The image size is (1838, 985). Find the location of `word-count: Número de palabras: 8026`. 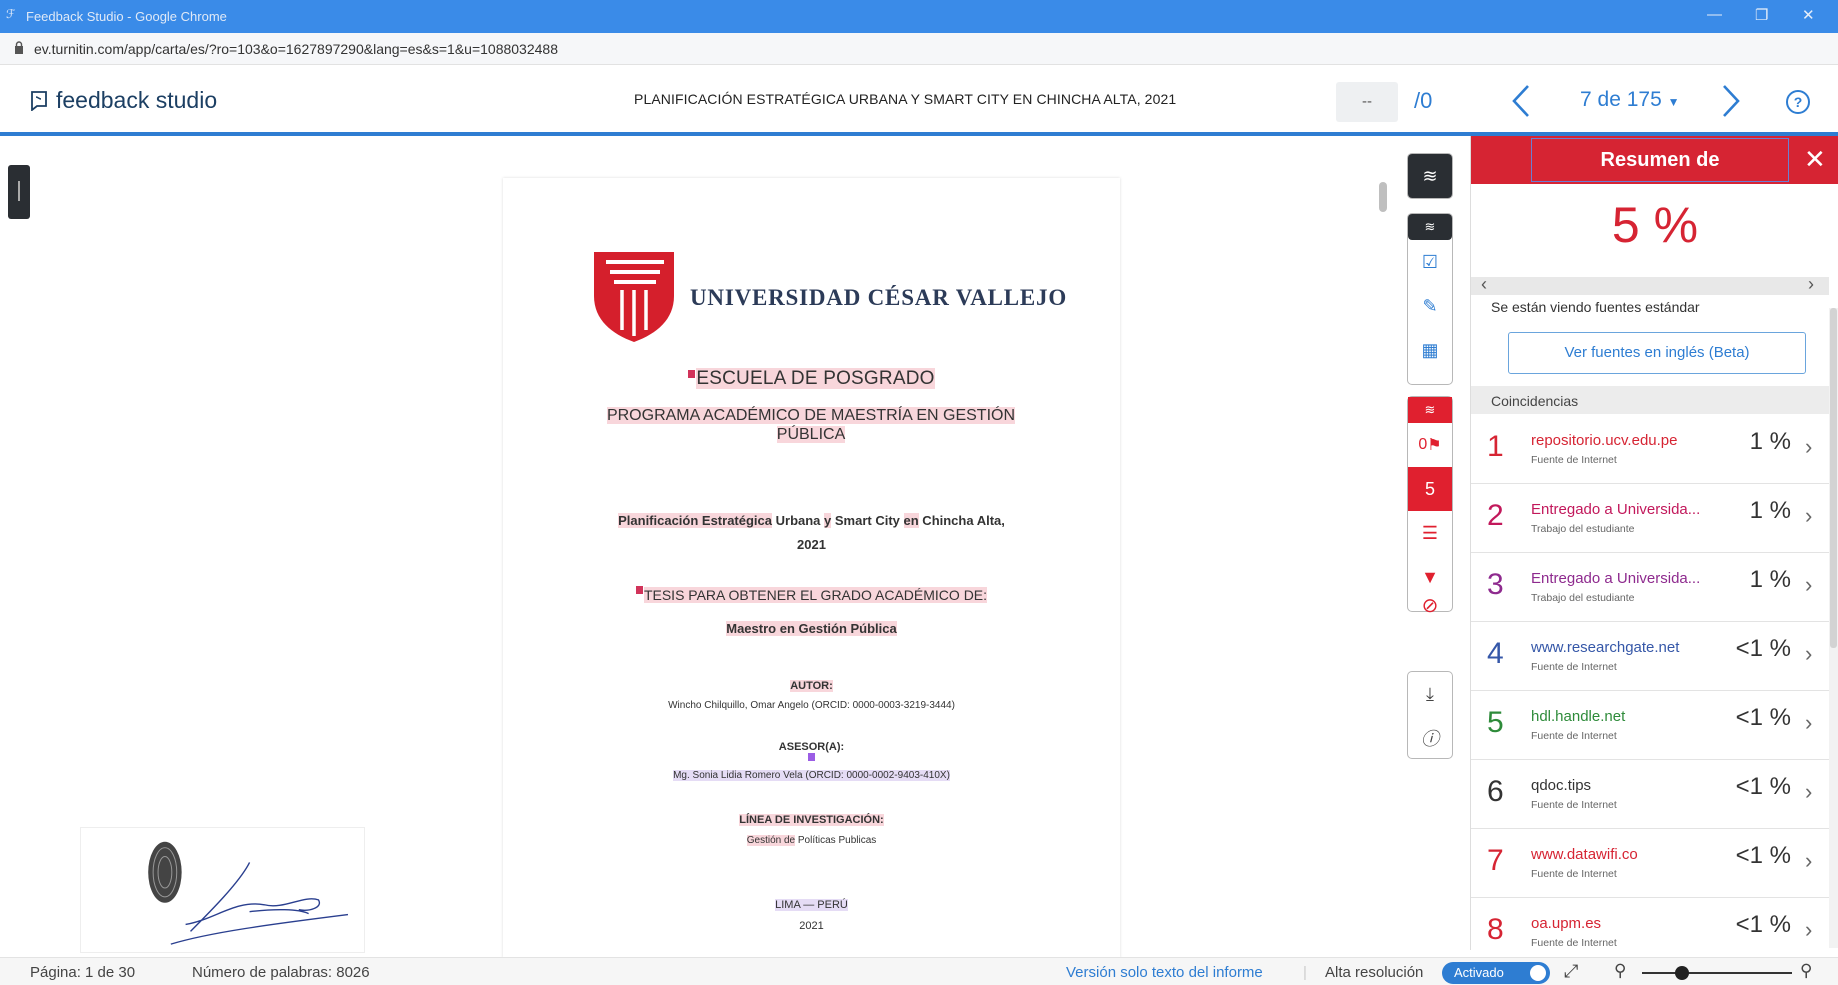

word-count: Número de palabras: 8026 is located at coordinates (281, 972).